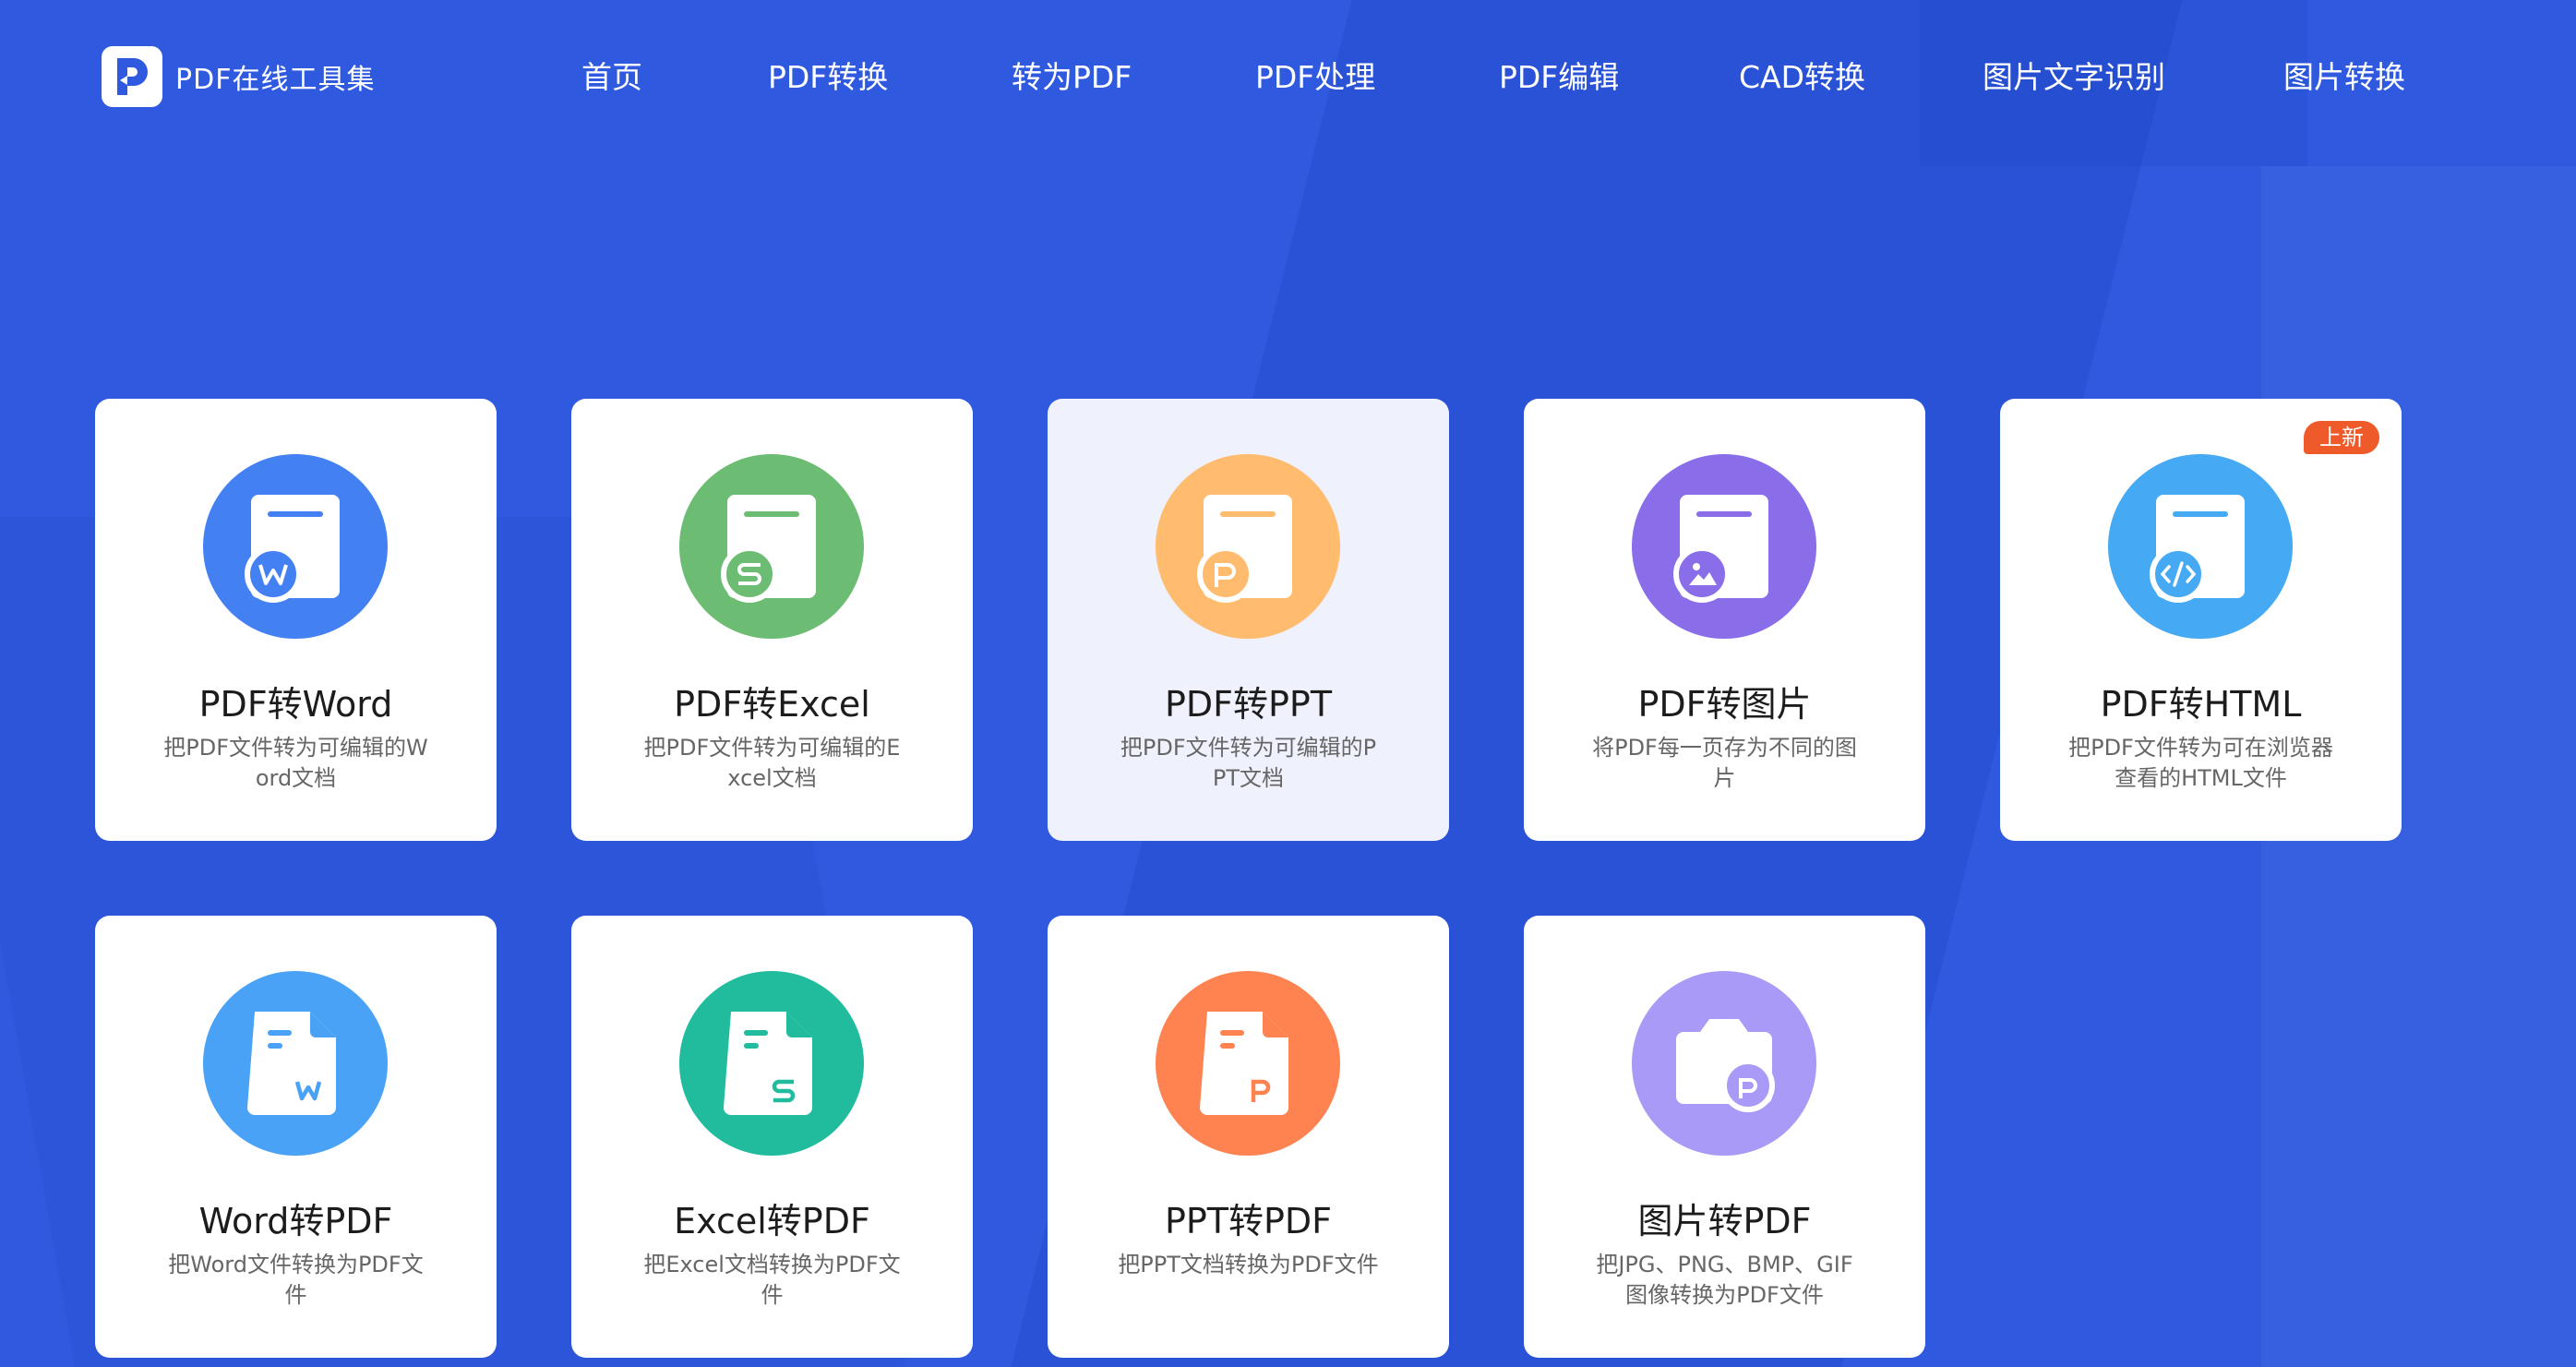 This screenshot has height=1367, width=2576. I want to click on card-title: PDF转HTML, so click(2201, 705).